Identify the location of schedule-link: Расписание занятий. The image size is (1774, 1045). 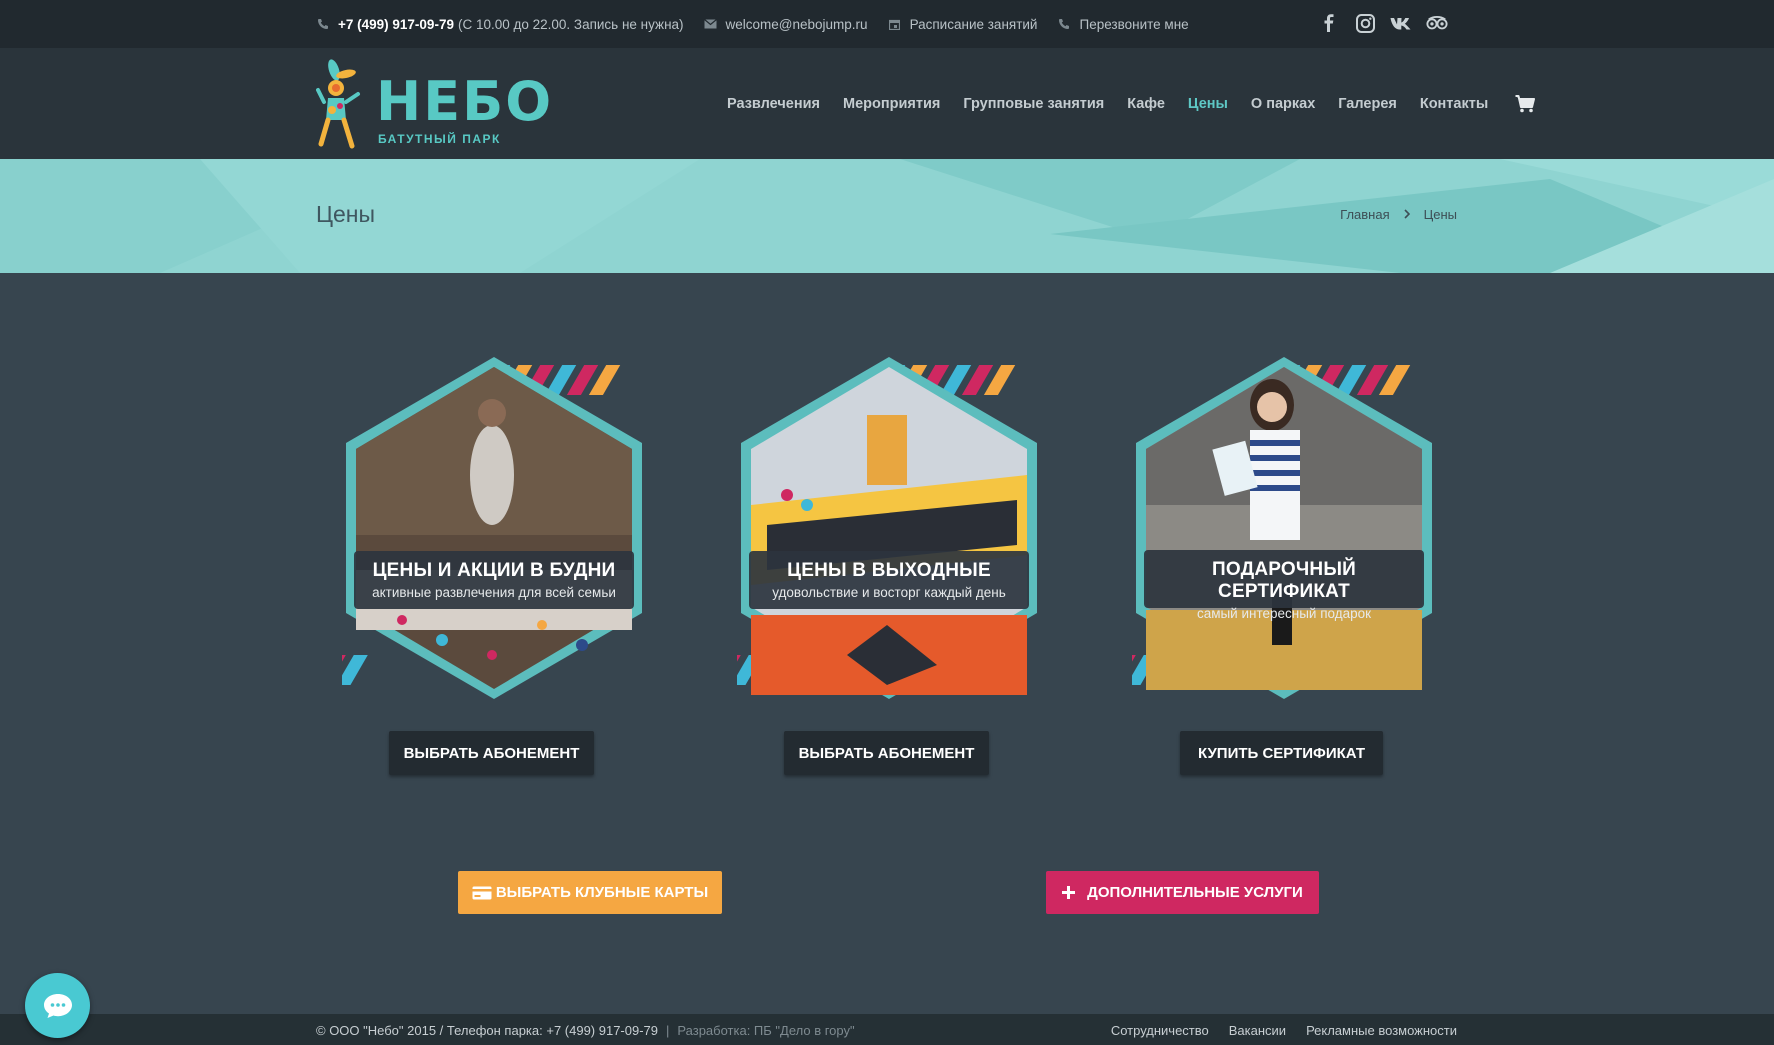
(963, 24).